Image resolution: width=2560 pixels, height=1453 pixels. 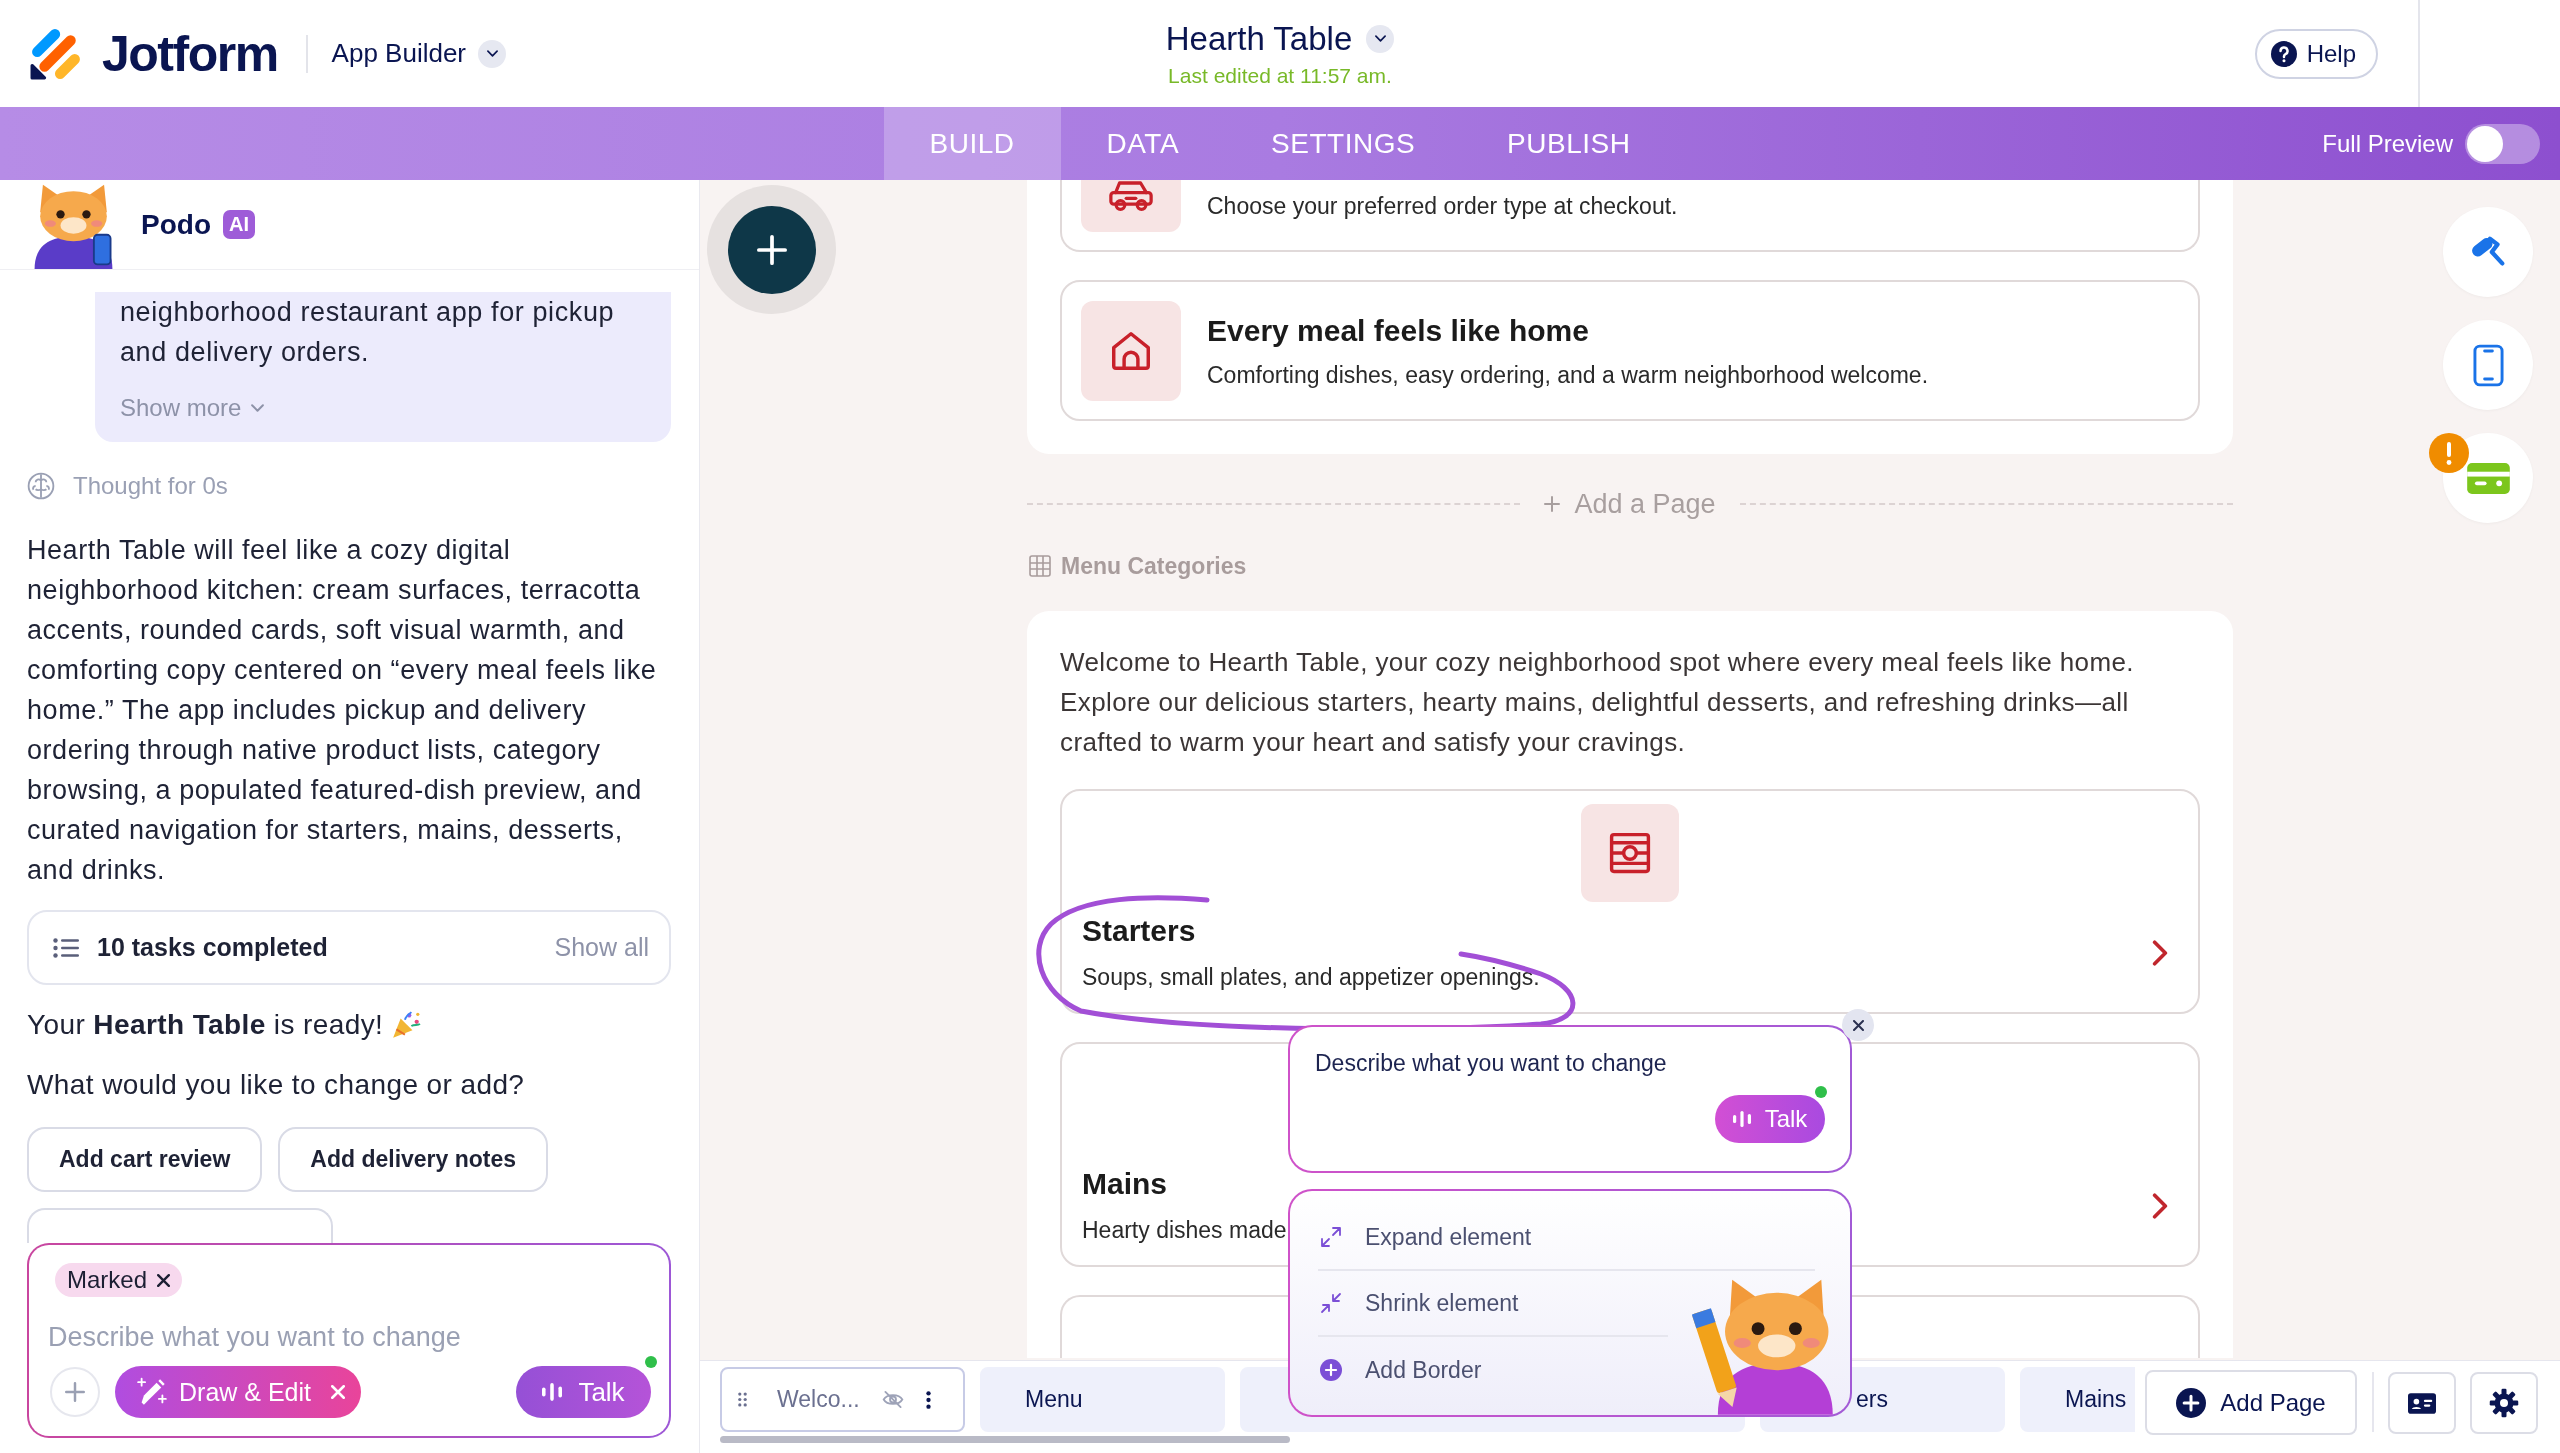 What do you see at coordinates (239, 224) in the screenshot?
I see `ai-badge: AI` at bounding box center [239, 224].